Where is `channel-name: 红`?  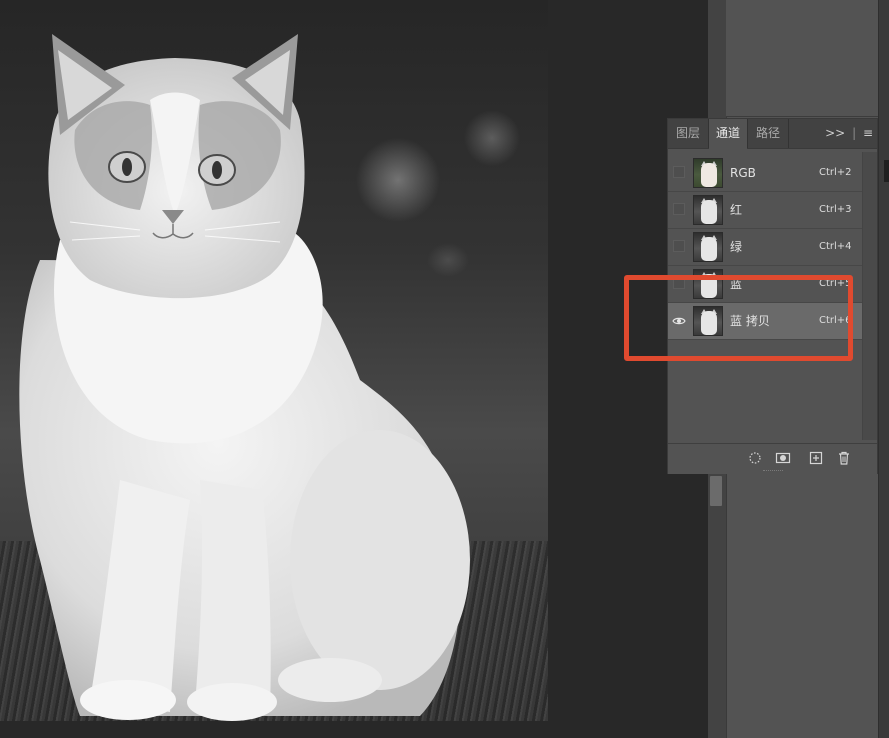 channel-name: 红 is located at coordinates (736, 210).